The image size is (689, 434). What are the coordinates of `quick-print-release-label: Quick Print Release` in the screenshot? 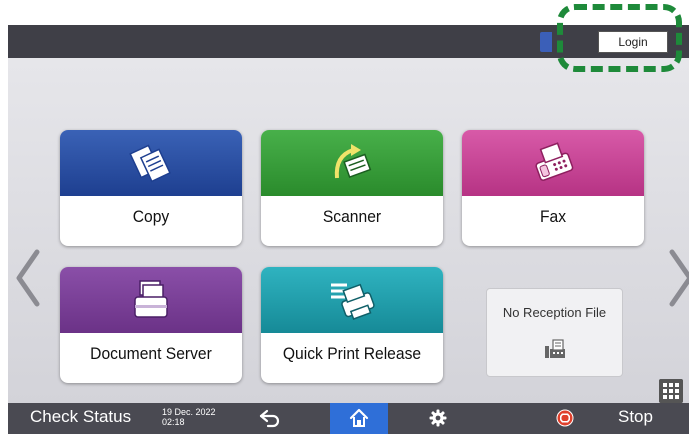 It's located at (352, 353).